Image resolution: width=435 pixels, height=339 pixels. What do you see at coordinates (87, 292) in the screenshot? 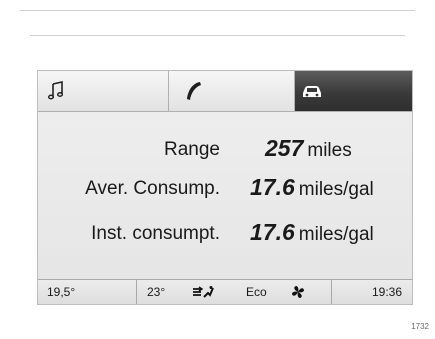
I see `status-temp-left-cell: 19,5°` at bounding box center [87, 292].